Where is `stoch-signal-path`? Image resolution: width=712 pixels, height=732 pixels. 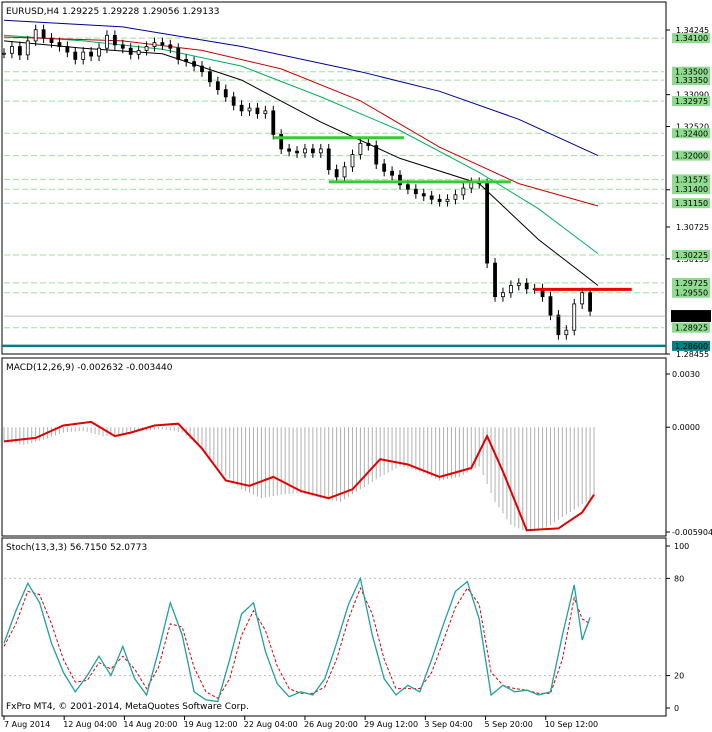 stoch-signal-path is located at coordinates (297, 642).